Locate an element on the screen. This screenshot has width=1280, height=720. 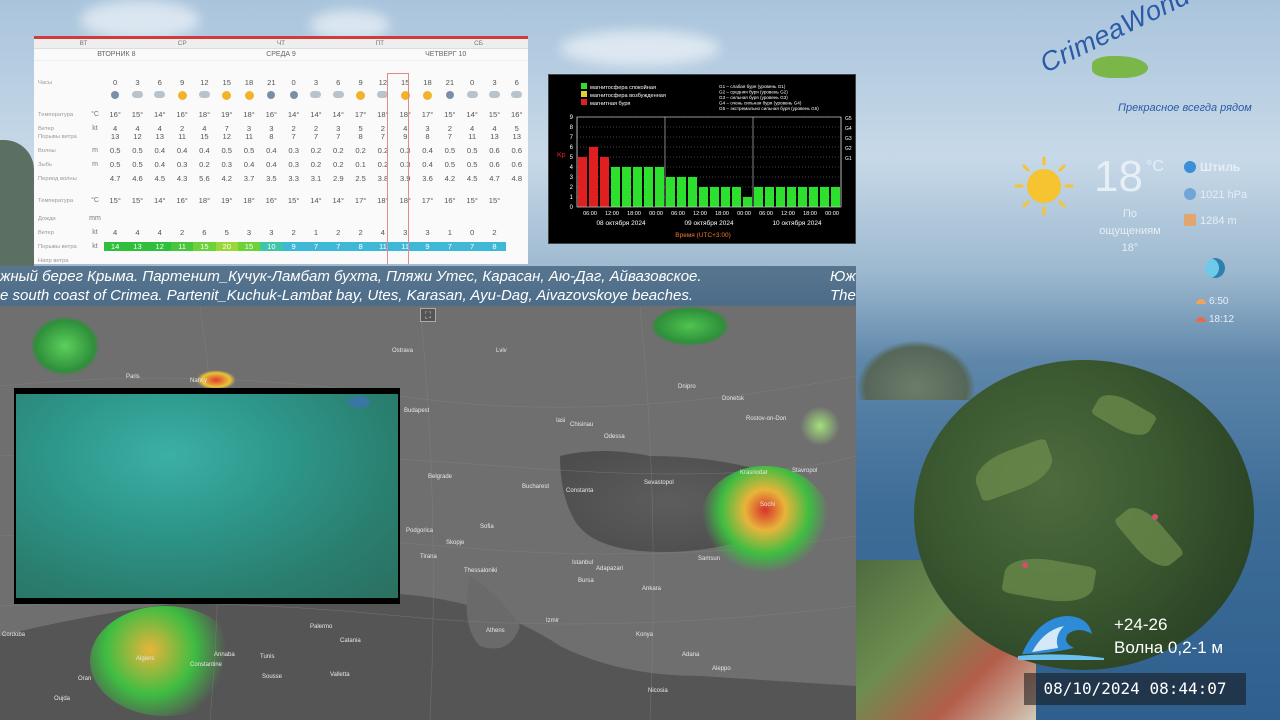
sunrise: 6:50 is located at coordinates (1212, 301).